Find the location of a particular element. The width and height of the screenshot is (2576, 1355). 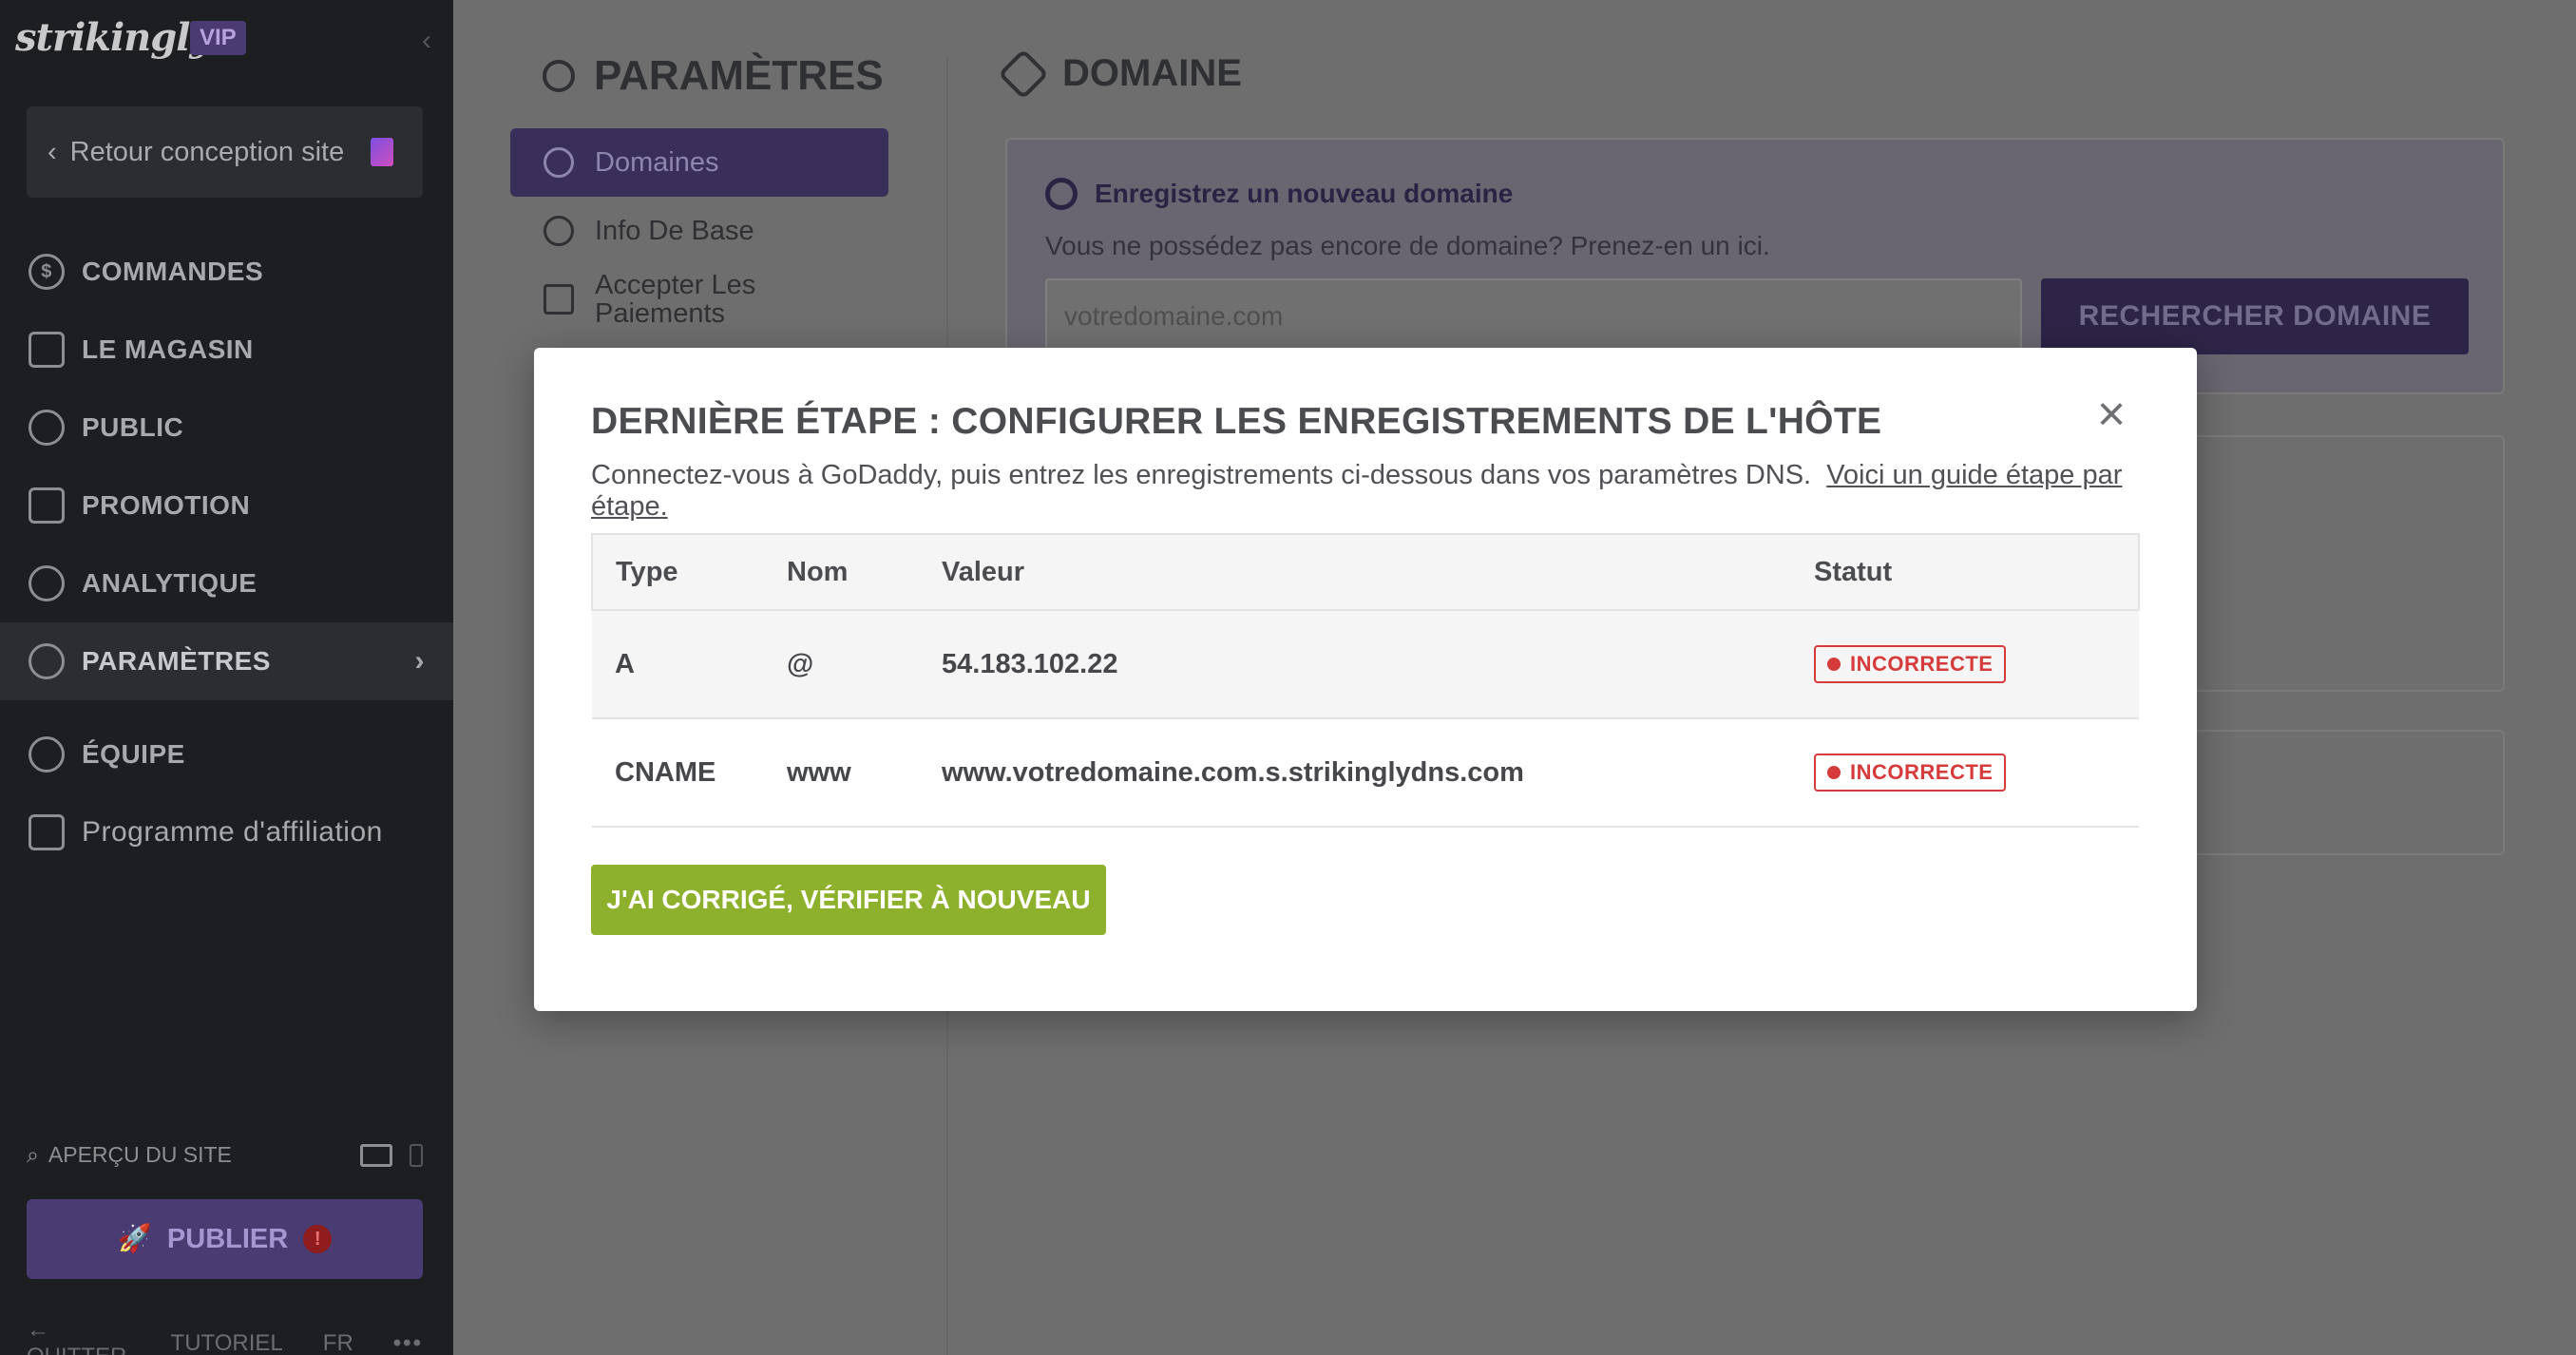

chevron-left-icon: ‹ is located at coordinates (52, 151).